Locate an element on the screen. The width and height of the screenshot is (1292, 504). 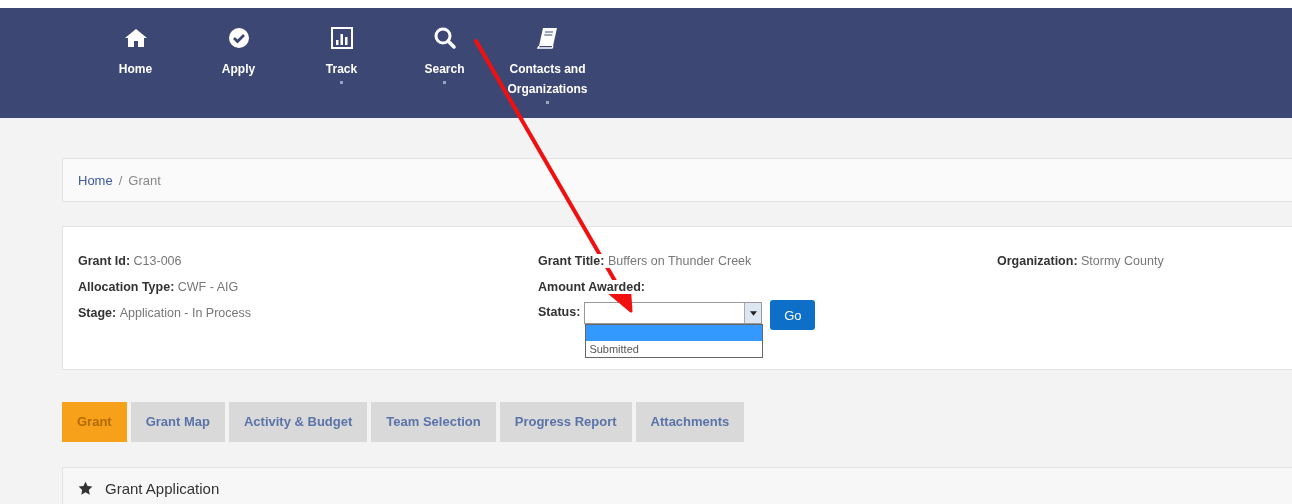
detail-field: Amount Awarded: is located at coordinates (591, 287).